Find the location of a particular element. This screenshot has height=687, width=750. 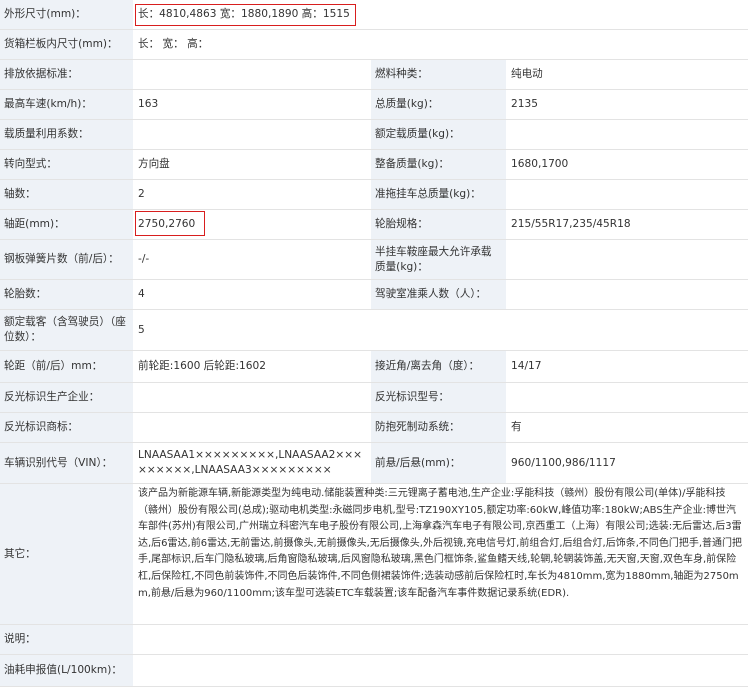

table-row: 油耗申报值(L/100km)： is located at coordinates (374, 671).